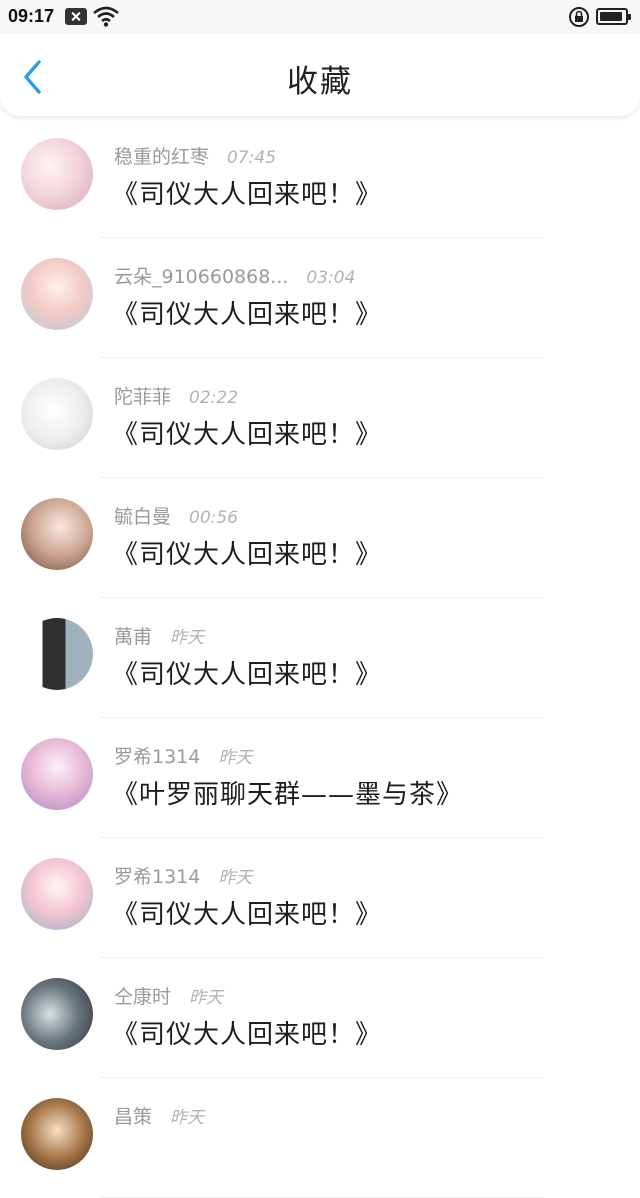 The height and width of the screenshot is (1198, 640). I want to click on favorite-item: 毓白曼 00:56 《司仪大人回来吧！》, so click(320, 538).